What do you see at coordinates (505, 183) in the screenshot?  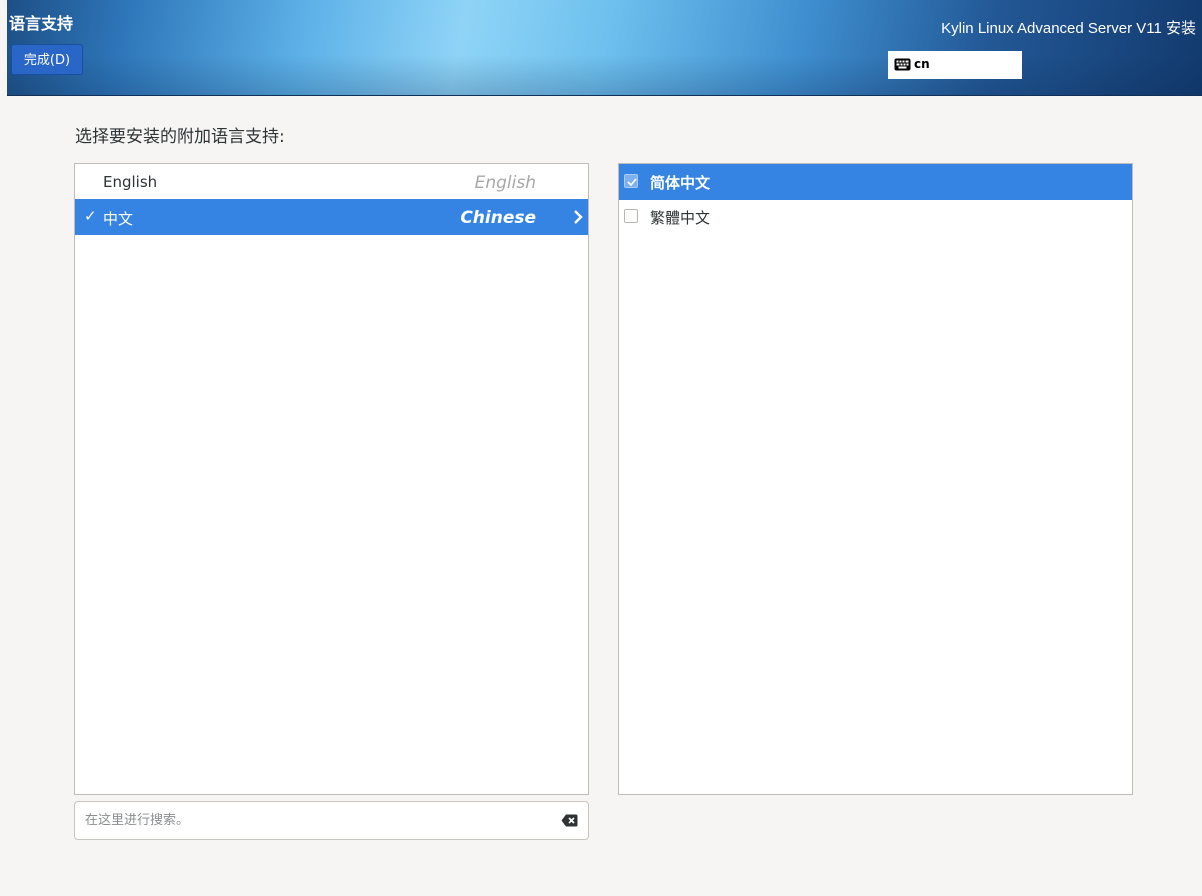 I see `language-english-name: English` at bounding box center [505, 183].